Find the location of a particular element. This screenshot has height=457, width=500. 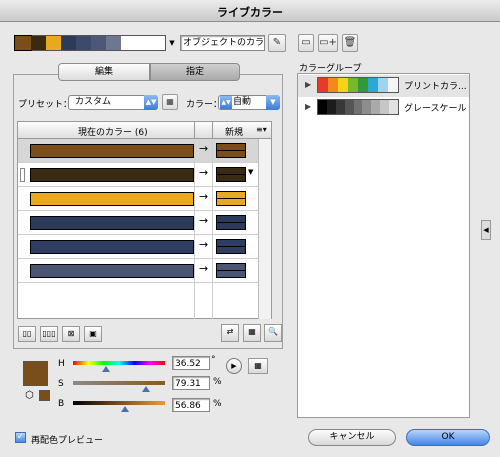

saturation-slider-thumb is located at coordinates (145, 389).